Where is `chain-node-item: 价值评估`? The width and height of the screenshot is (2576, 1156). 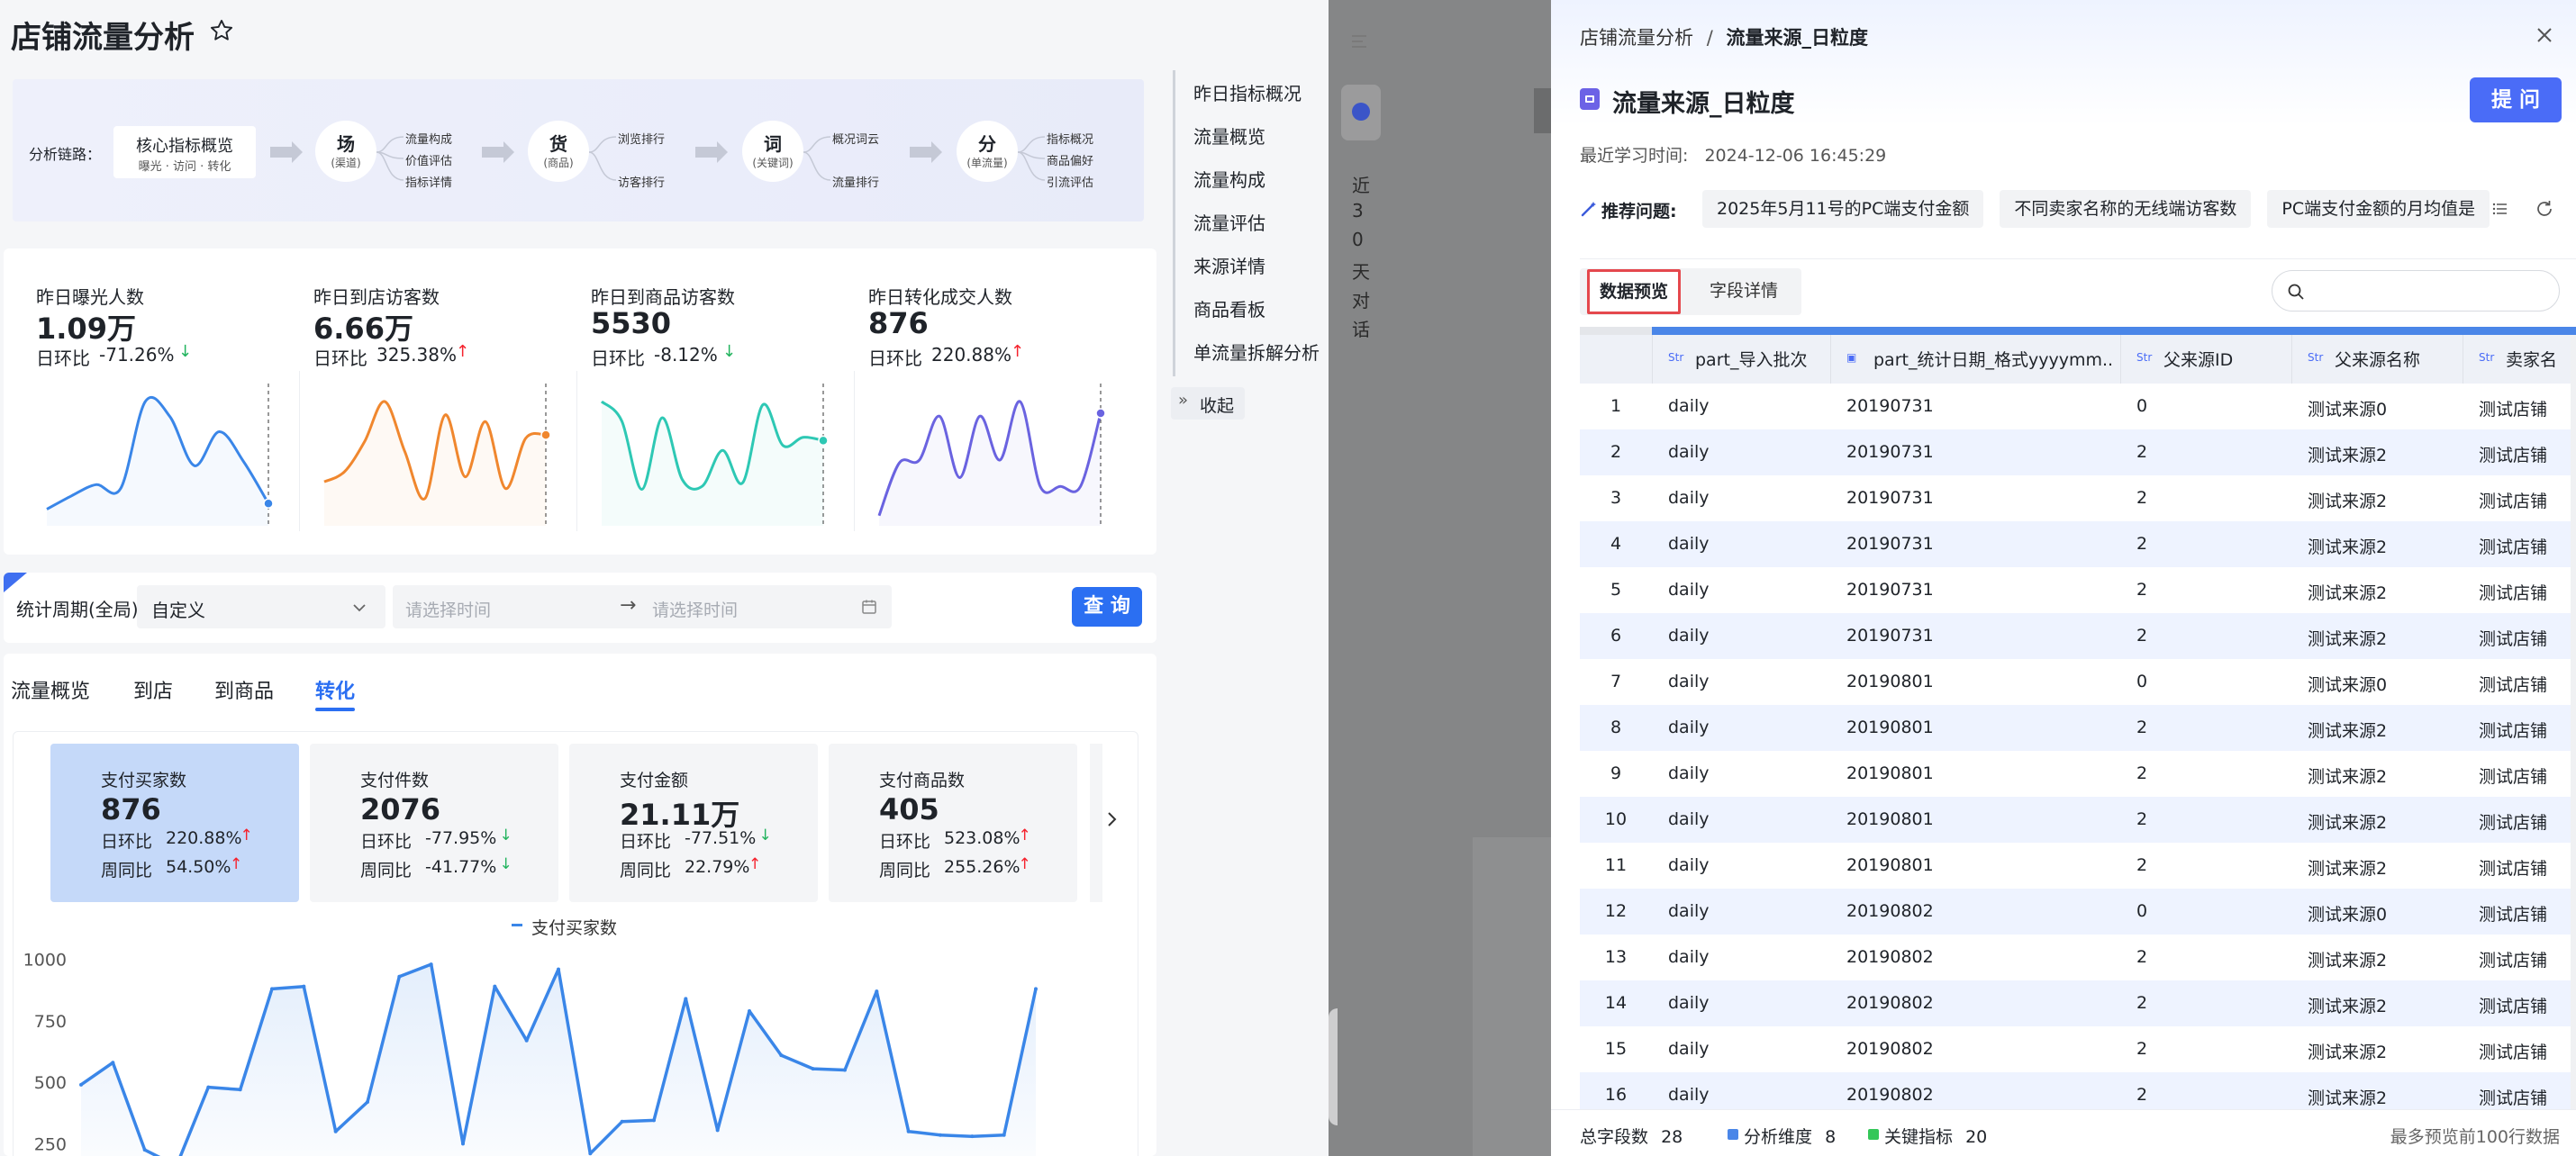 chain-node-item: 价值评估 is located at coordinates (429, 159).